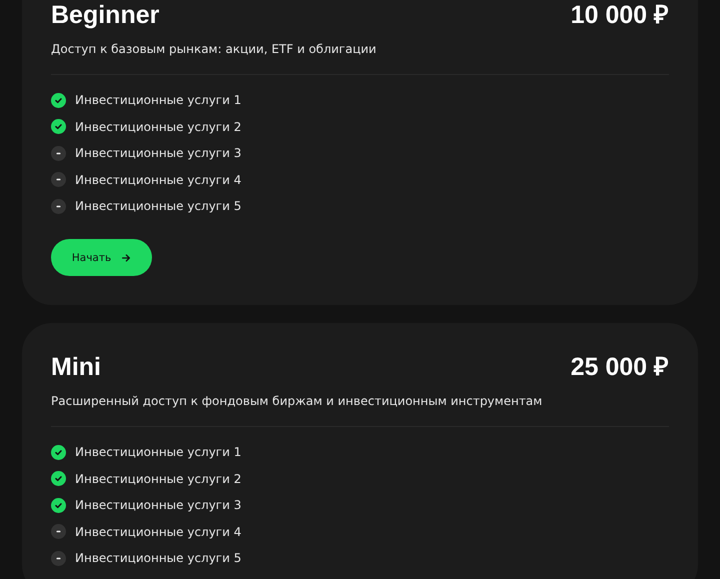  Describe the element at coordinates (297, 401) in the screenshot. I see `plan-description: Расширенный доступ к фондовым биржам и инвестиционным инструментам` at that location.